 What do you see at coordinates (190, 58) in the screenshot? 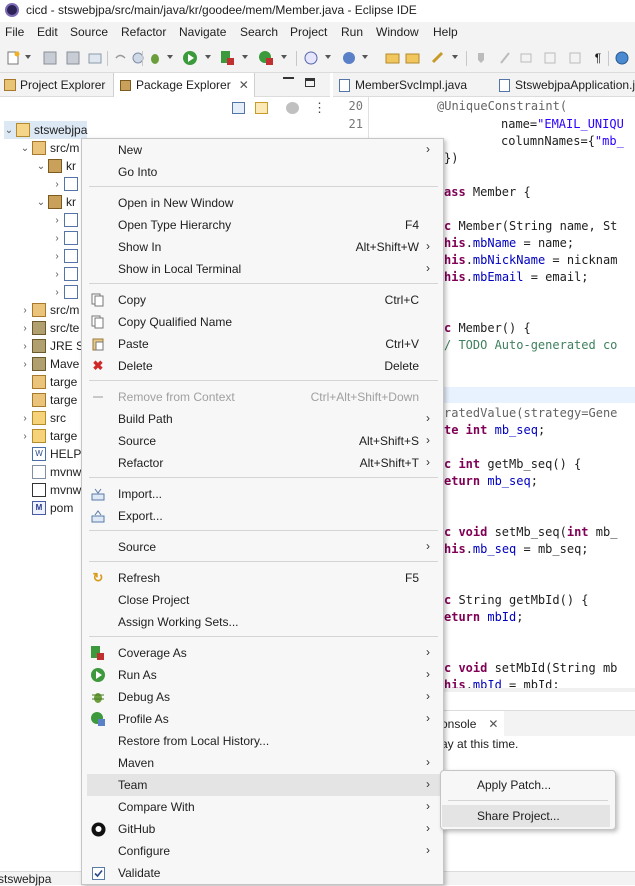
I see `run-icon` at bounding box center [190, 58].